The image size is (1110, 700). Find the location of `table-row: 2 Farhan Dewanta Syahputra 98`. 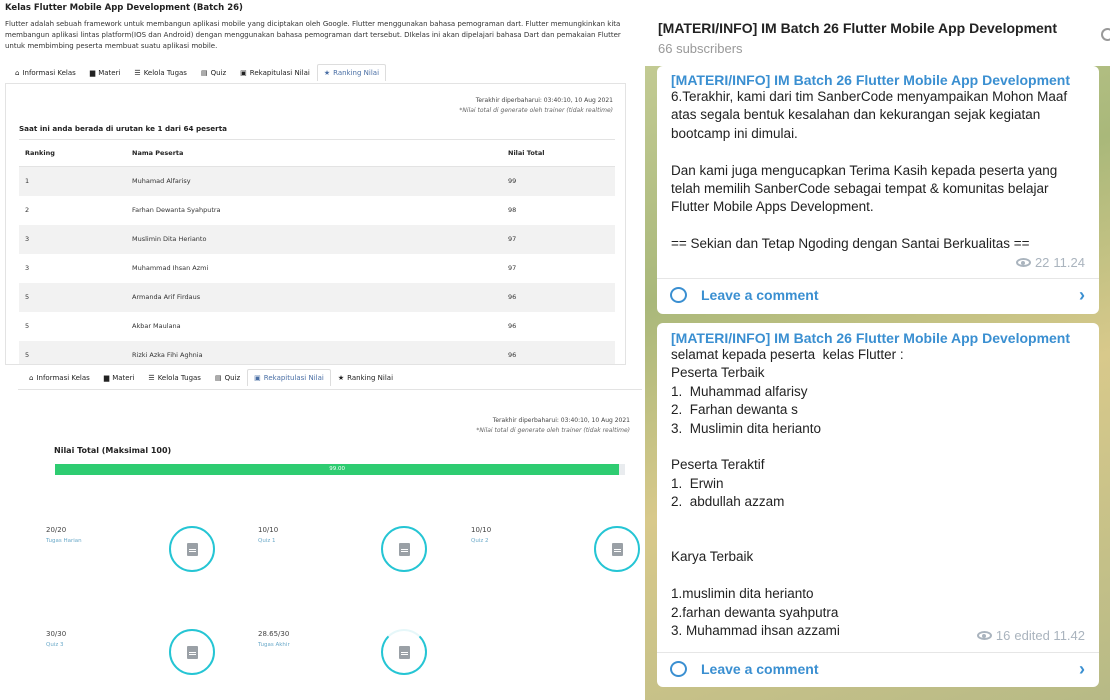

table-row: 2 Farhan Dewanta Syahputra 98 is located at coordinates (271, 210).